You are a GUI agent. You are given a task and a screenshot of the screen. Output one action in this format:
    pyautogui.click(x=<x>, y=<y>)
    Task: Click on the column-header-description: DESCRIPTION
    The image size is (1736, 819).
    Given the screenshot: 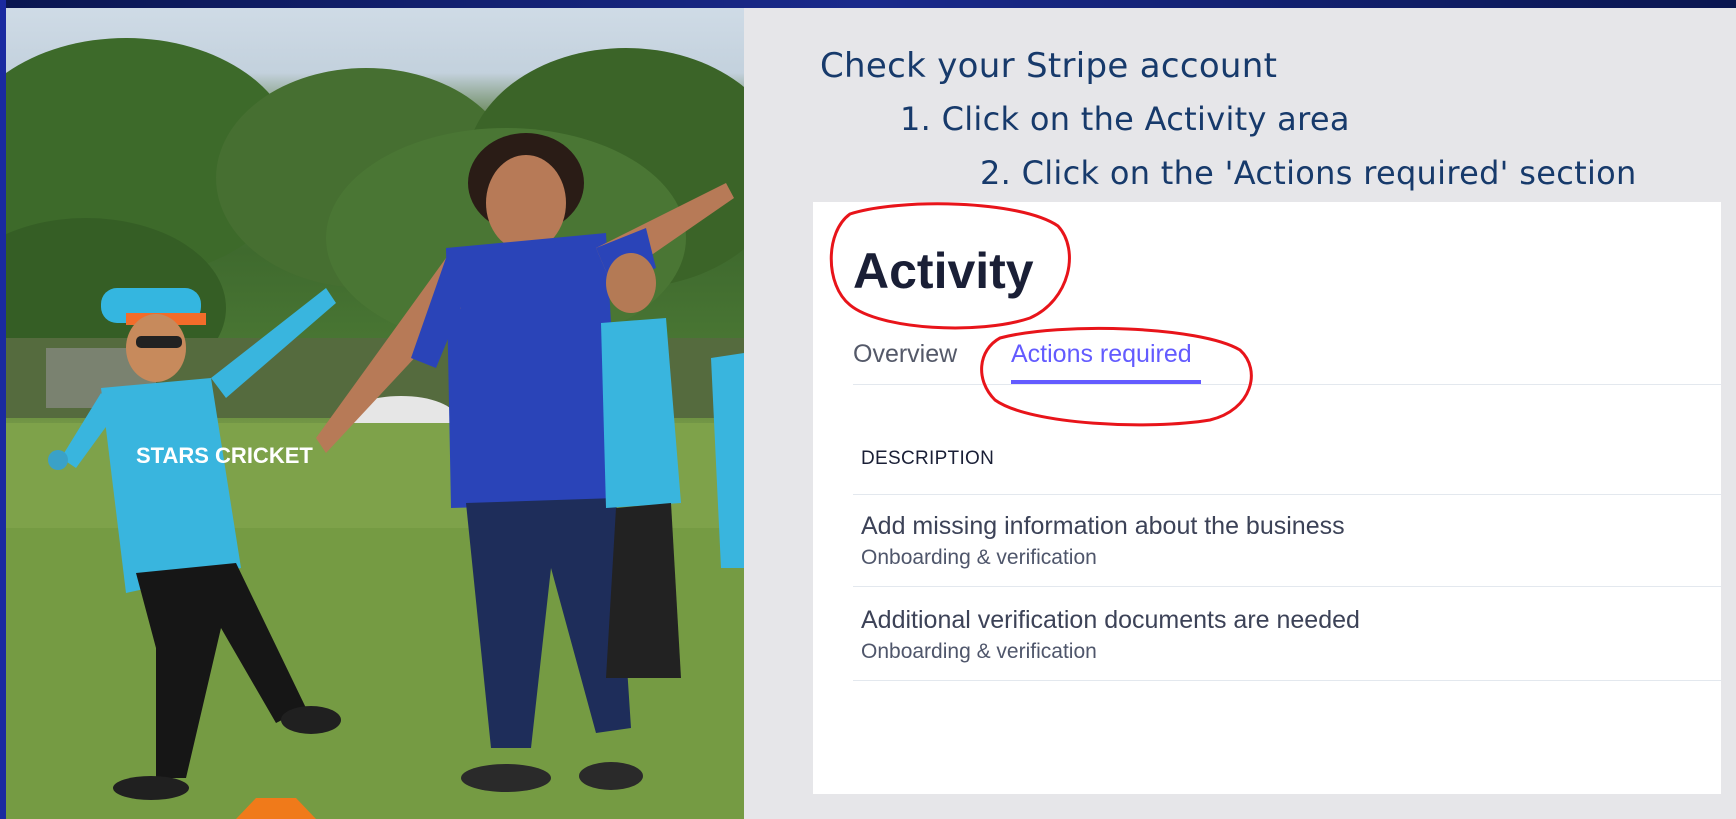 What is the action you would take?
    pyautogui.click(x=928, y=458)
    